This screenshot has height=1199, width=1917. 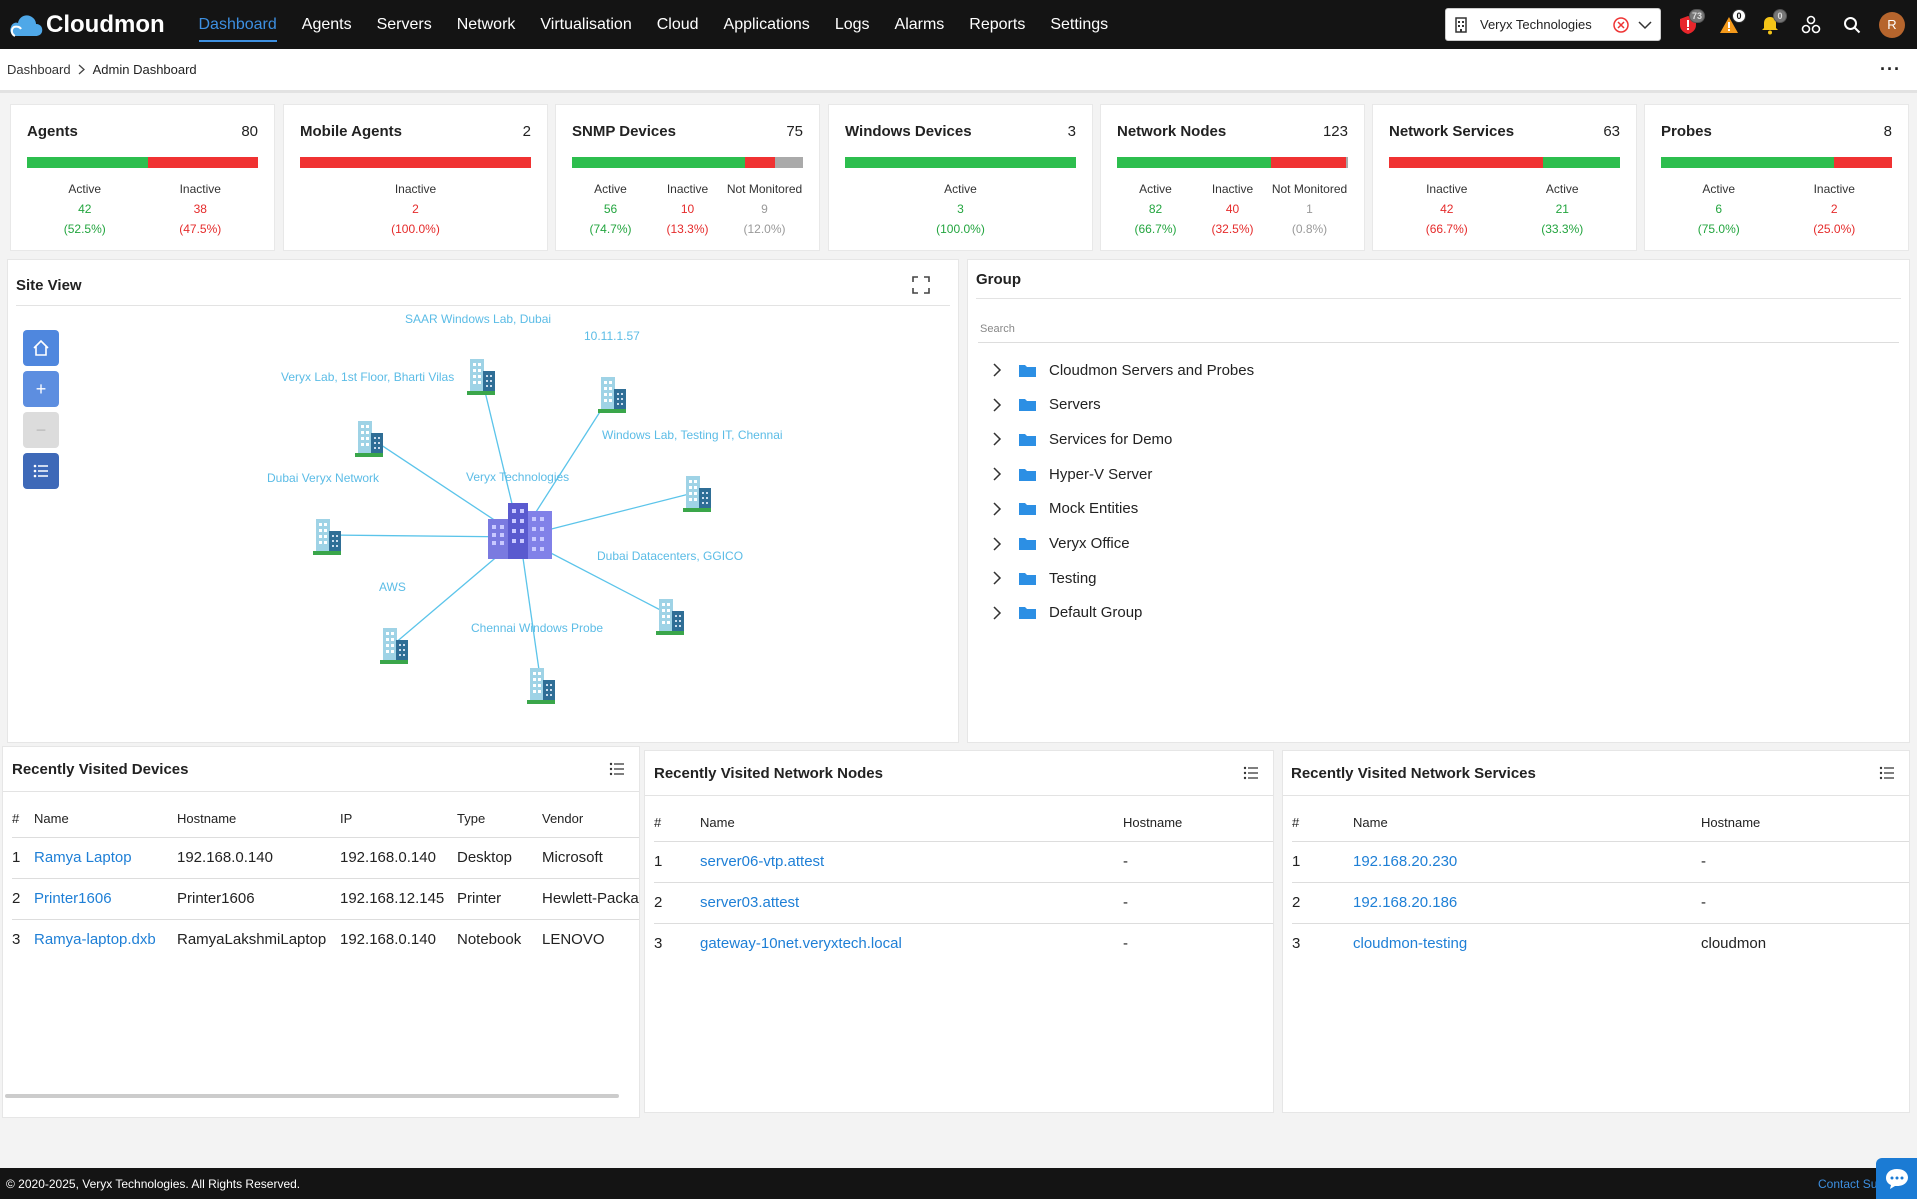 What do you see at coordinates (1553, 24) in the screenshot?
I see `tenant-select: Veryx Technologies` at bounding box center [1553, 24].